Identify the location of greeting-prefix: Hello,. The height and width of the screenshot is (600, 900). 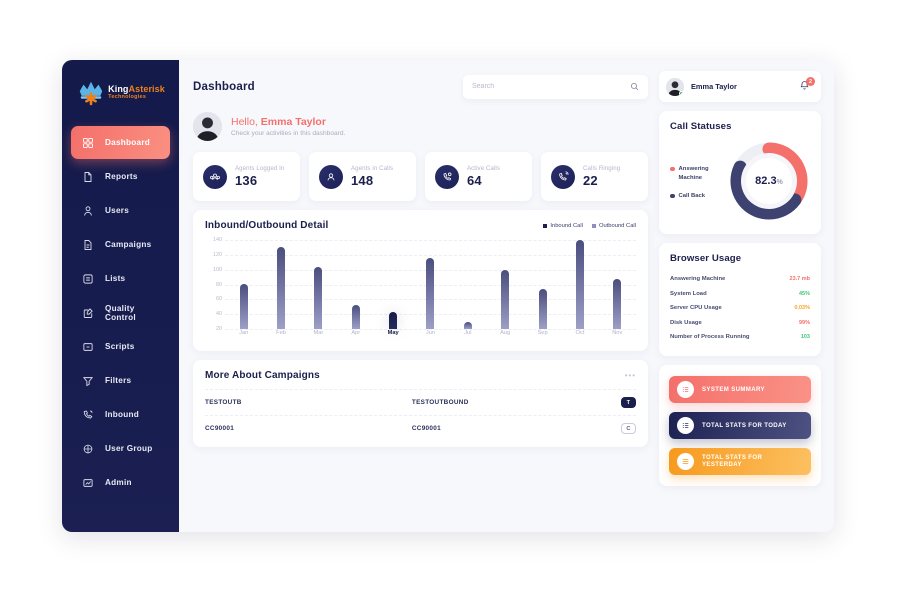
(246, 122).